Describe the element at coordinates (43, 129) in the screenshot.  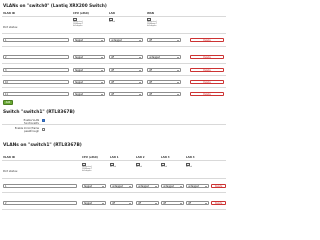
I see `mirror-passthrough-checkbox` at that location.